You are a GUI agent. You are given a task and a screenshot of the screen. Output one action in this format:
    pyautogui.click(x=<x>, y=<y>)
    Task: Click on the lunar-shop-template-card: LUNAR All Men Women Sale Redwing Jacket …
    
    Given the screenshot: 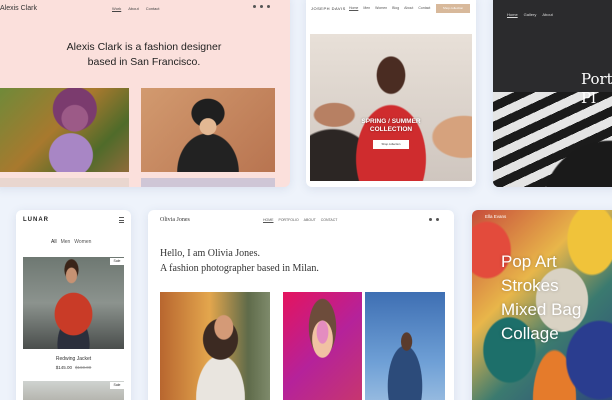 What is the action you would take?
    pyautogui.click(x=73, y=305)
    